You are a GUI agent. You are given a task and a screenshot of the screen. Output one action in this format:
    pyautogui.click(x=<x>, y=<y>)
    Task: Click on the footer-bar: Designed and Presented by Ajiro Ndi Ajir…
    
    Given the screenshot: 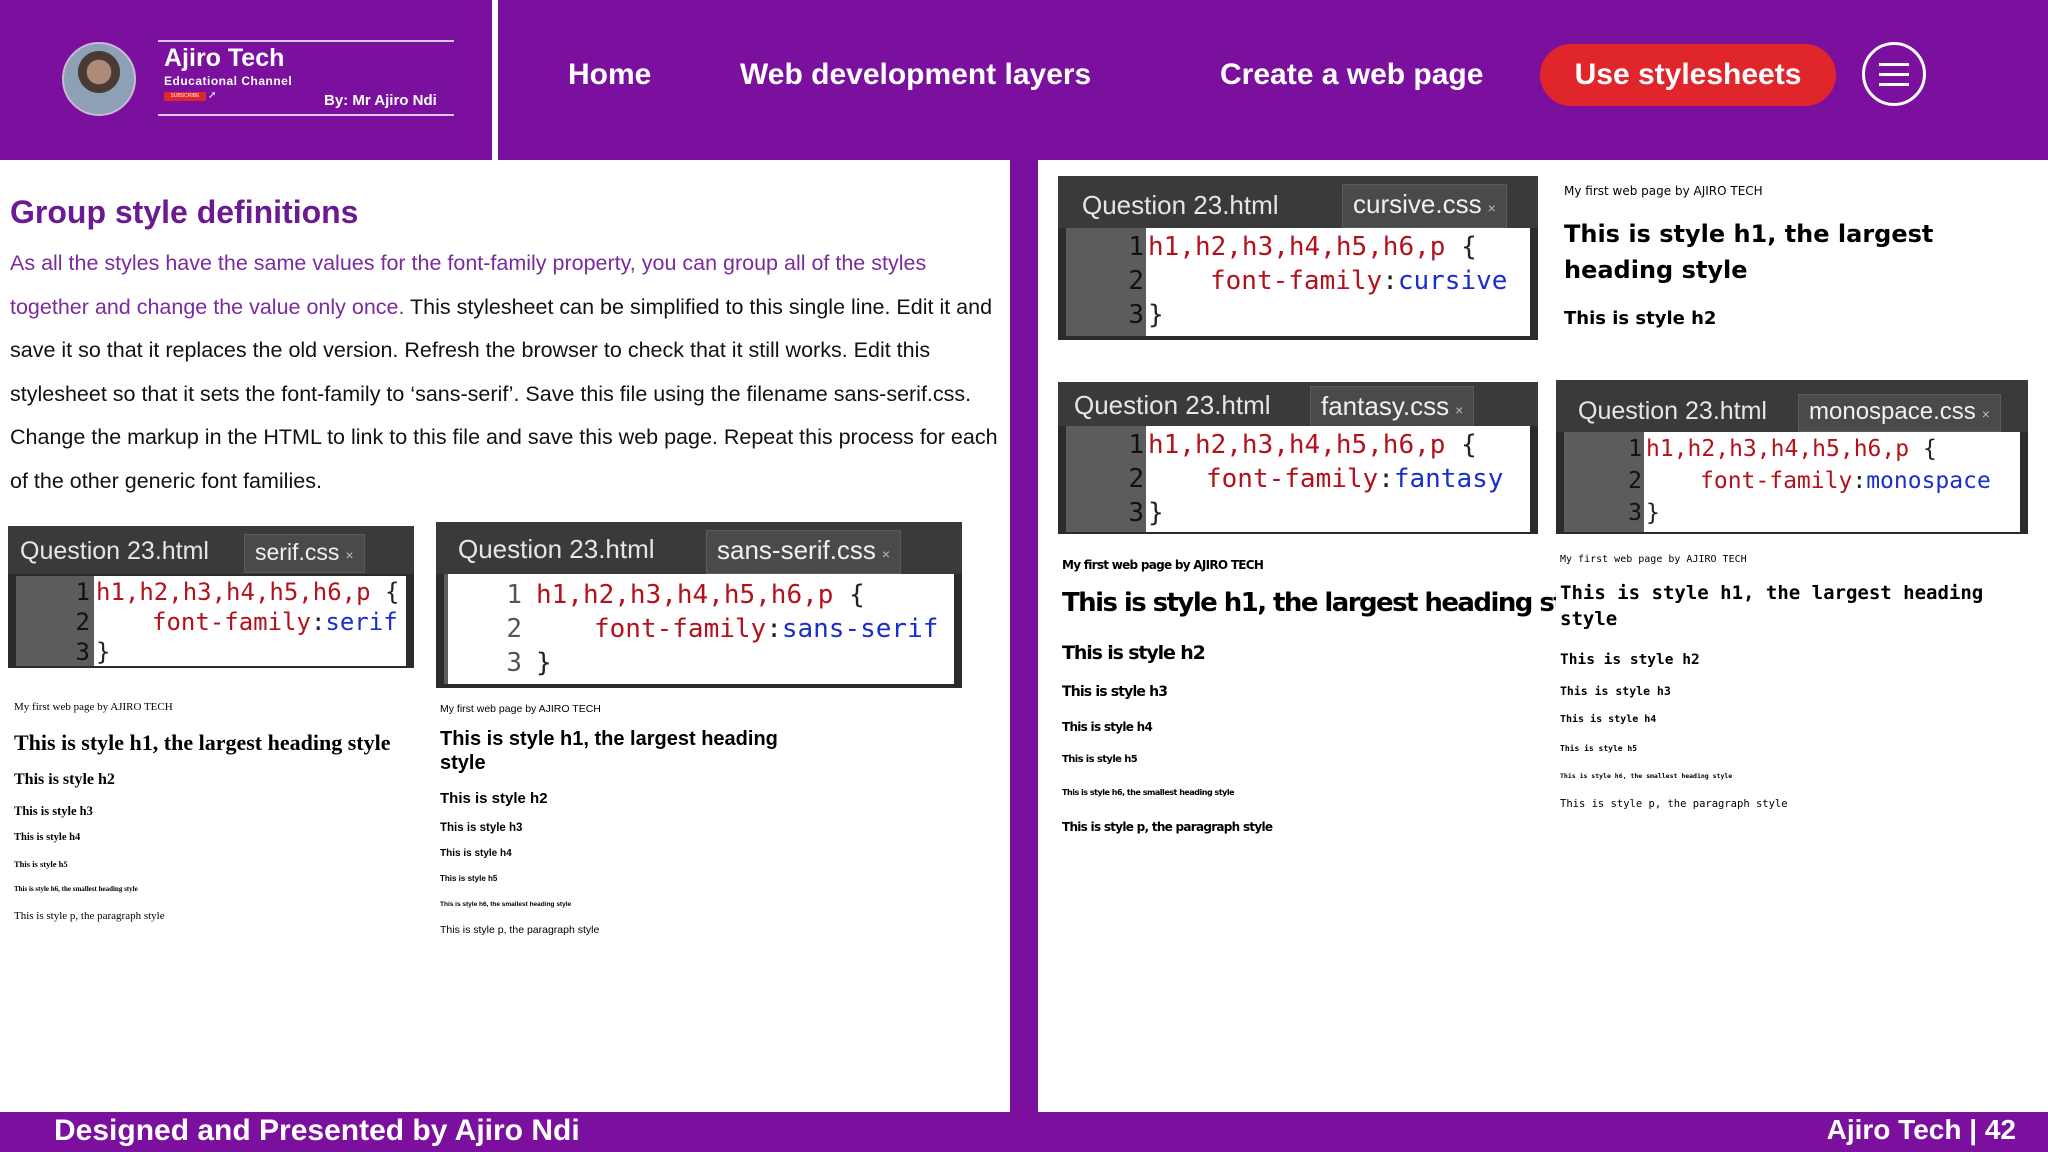 What is the action you would take?
    pyautogui.click(x=1024, y=1132)
    